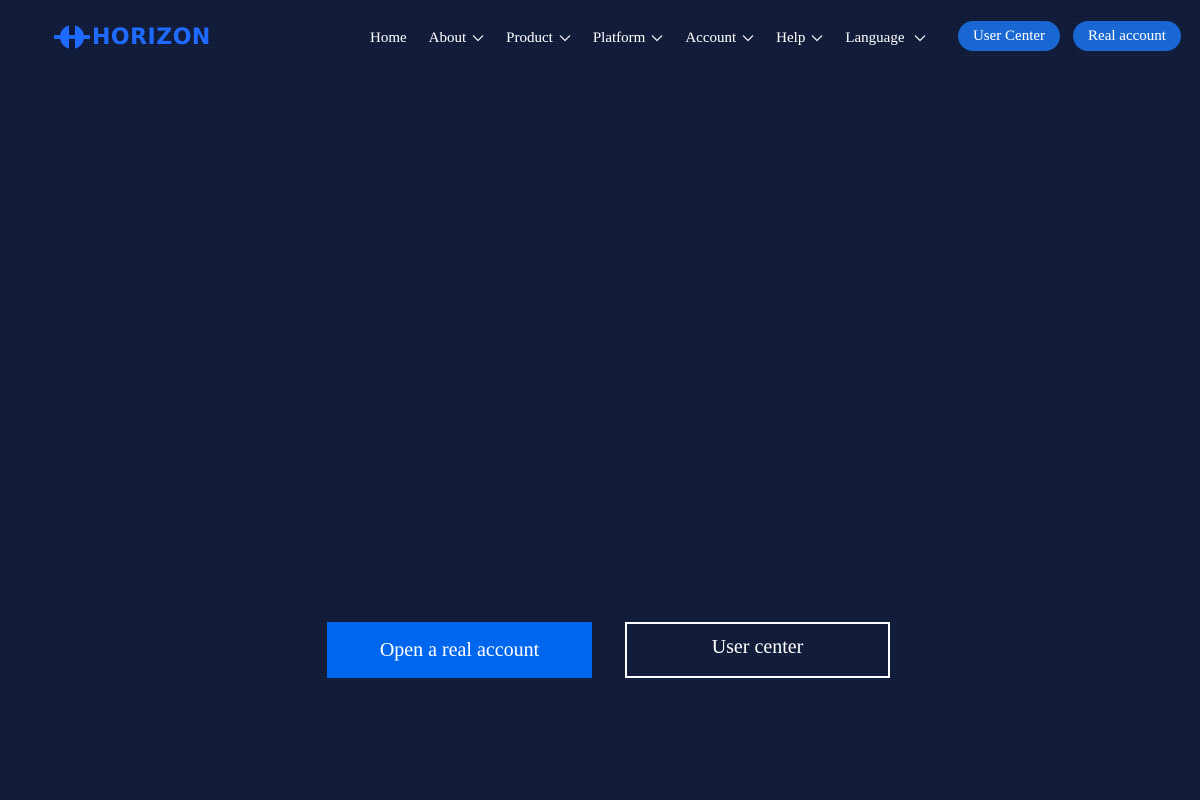 Image resolution: width=1200 pixels, height=800 pixels. I want to click on nav-item-platform: Platform, so click(628, 38).